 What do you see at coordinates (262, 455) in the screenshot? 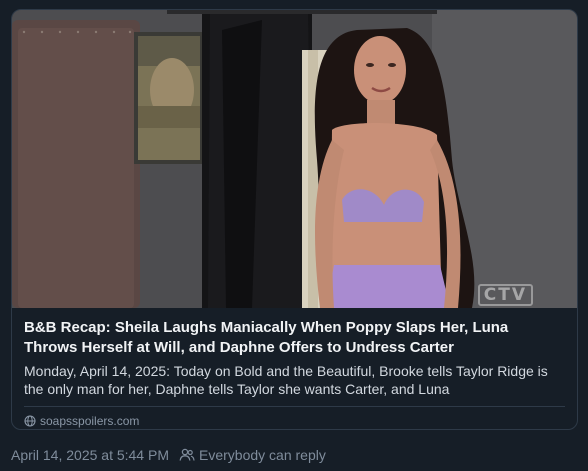
I see `reply-setting-label: Everybody can reply` at bounding box center [262, 455].